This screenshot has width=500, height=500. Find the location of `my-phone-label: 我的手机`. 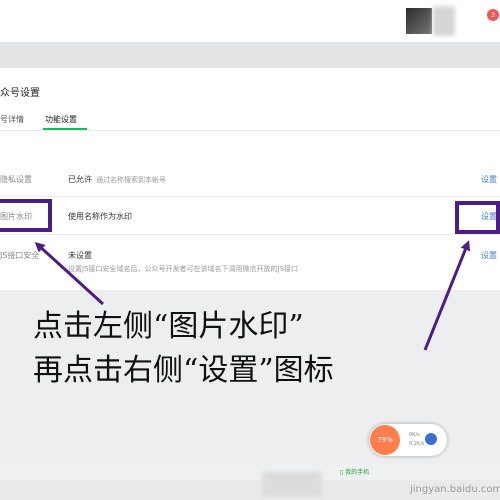

my-phone-label: 我的手机 is located at coordinates (357, 472).